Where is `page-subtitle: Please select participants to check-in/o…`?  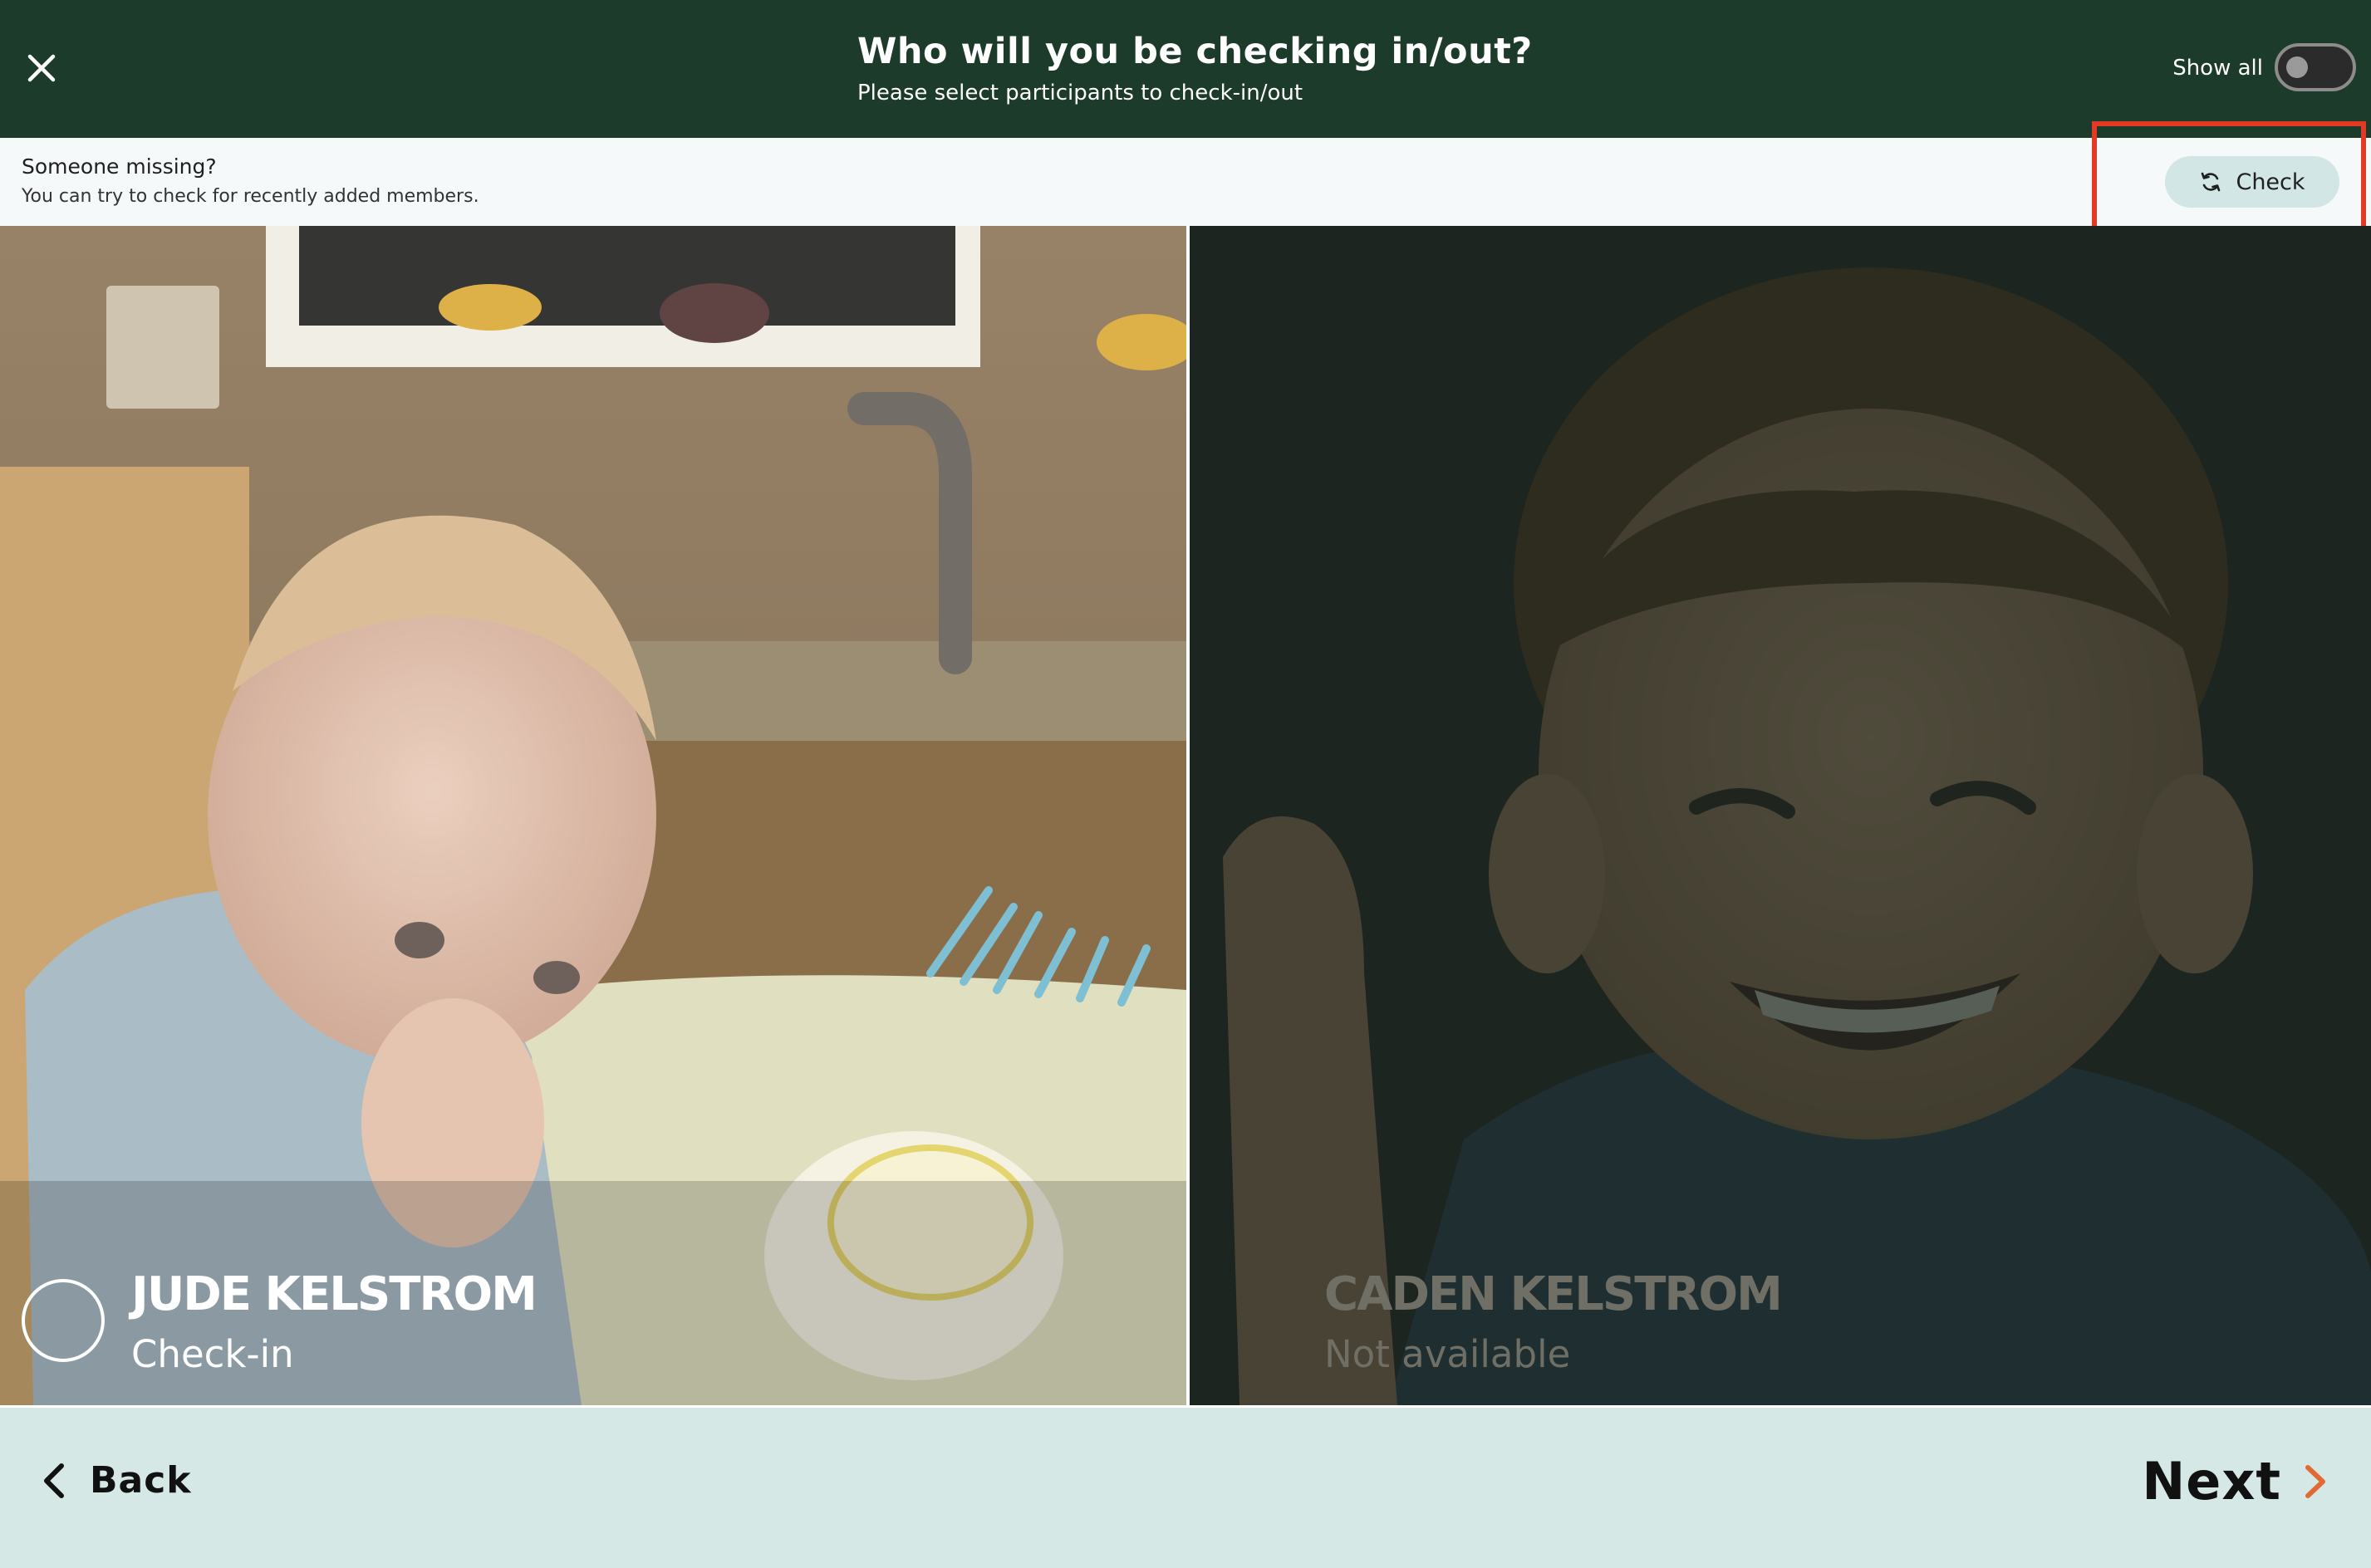
page-subtitle: Please select participants to check-in/o… is located at coordinates (1080, 93).